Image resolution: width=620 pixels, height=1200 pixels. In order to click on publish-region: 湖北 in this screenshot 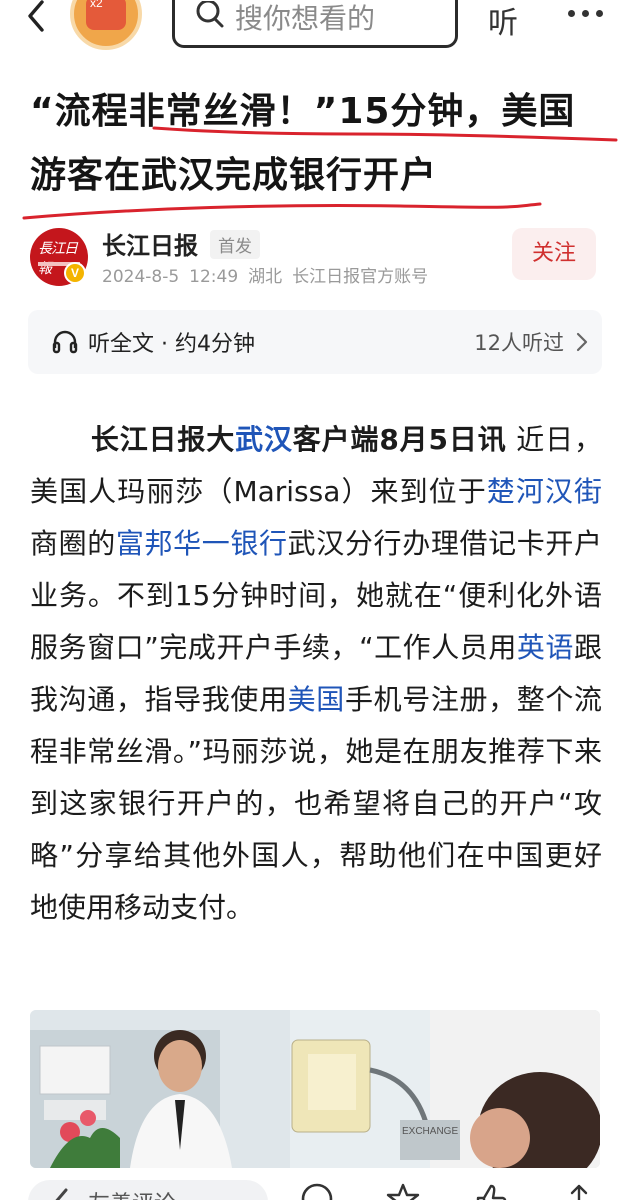, I will do `click(265, 277)`.